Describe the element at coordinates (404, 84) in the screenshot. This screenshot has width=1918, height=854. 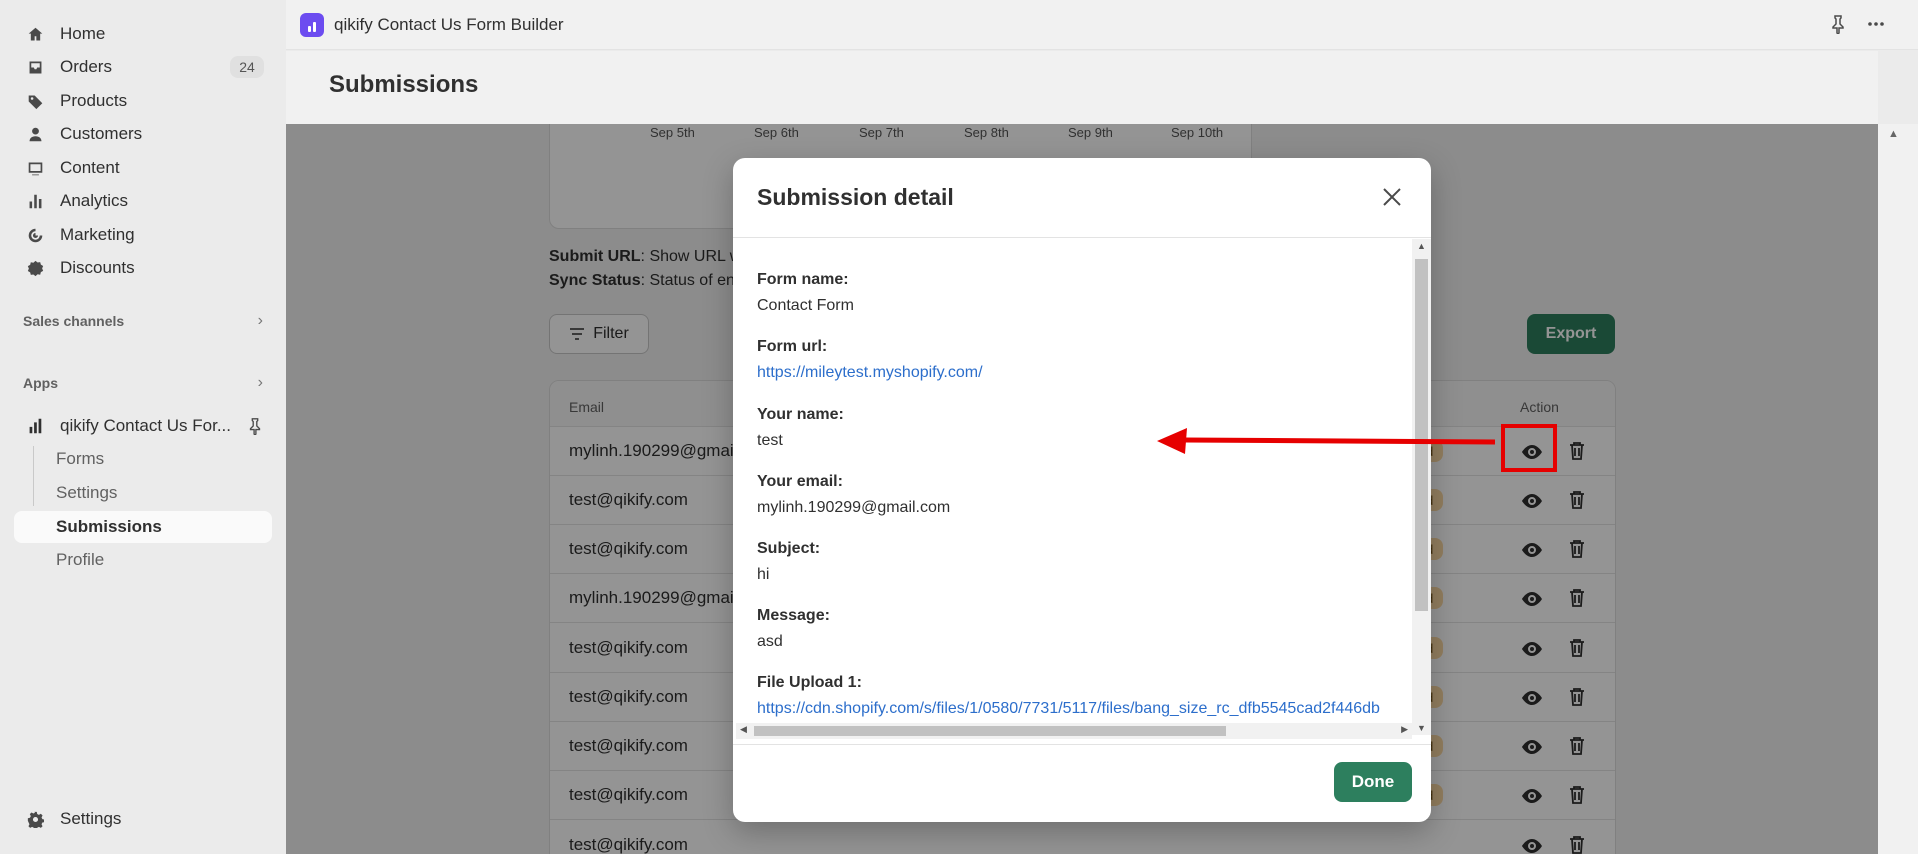
I see `page-title: Submissions` at that location.